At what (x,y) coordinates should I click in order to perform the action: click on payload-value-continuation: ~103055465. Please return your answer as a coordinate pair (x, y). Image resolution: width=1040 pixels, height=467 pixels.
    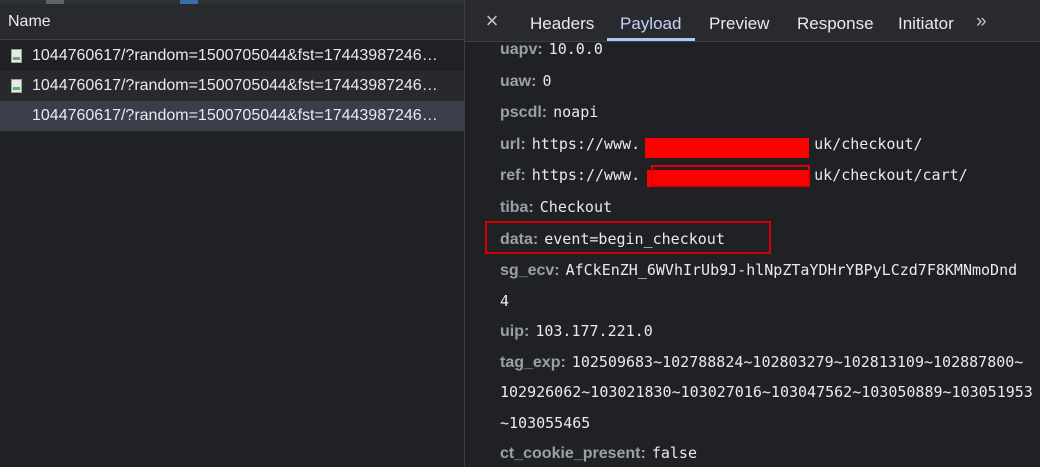
    Looking at the image, I should click on (545, 423).